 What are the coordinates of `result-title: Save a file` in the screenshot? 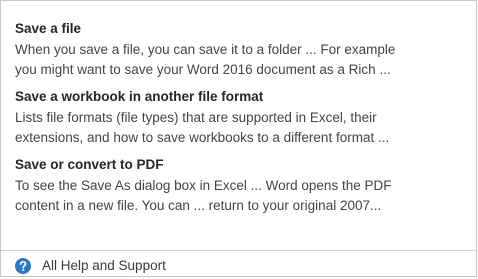 It's located at (242, 28).